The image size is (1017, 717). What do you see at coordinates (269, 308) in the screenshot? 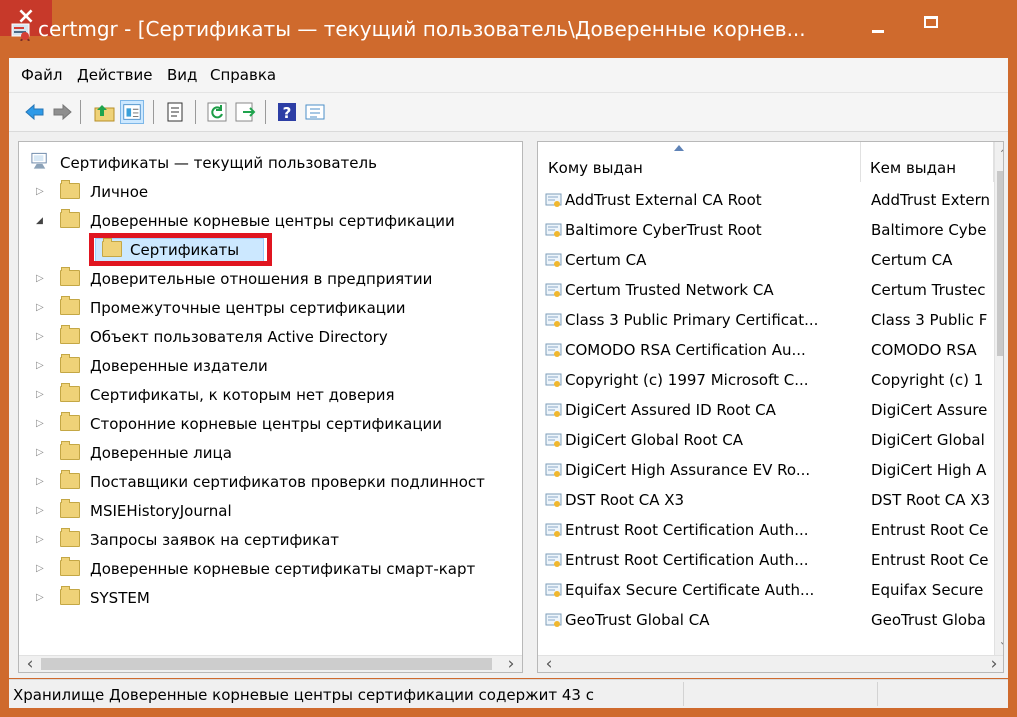
I see `tree-item-intermediate-ca: Промежуточные центры сертификации` at bounding box center [269, 308].